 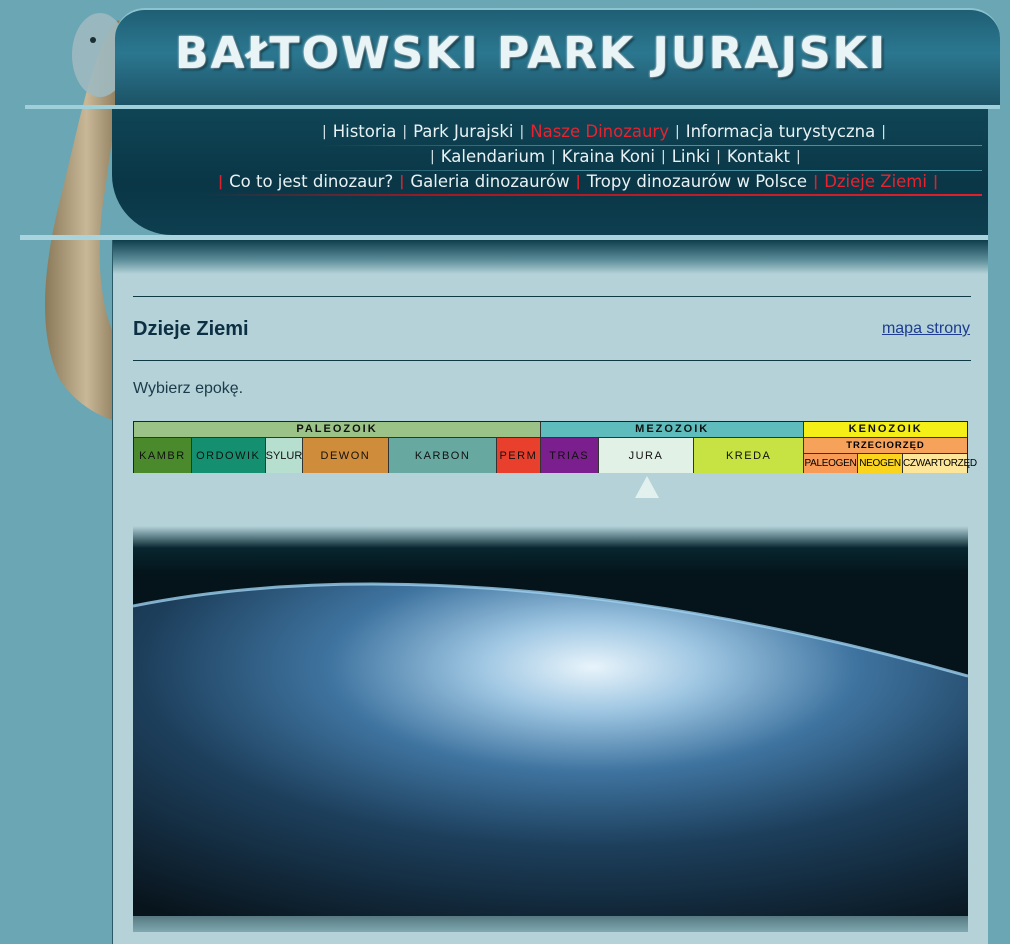 What do you see at coordinates (926, 329) in the screenshot?
I see `sitemap-link: mapa strony` at bounding box center [926, 329].